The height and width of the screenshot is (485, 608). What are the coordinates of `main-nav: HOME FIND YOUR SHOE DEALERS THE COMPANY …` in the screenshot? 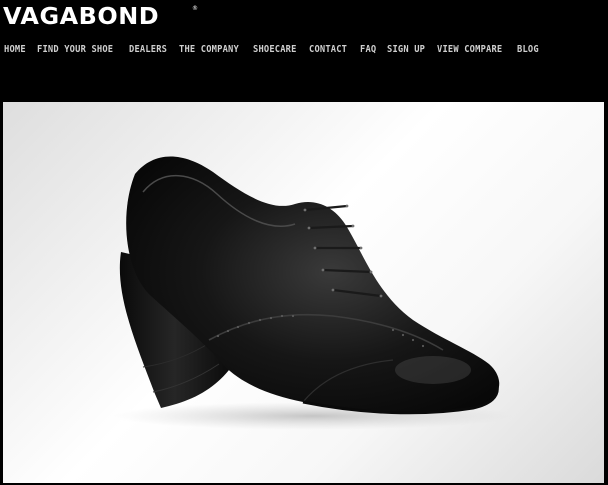 It's located at (277, 50).